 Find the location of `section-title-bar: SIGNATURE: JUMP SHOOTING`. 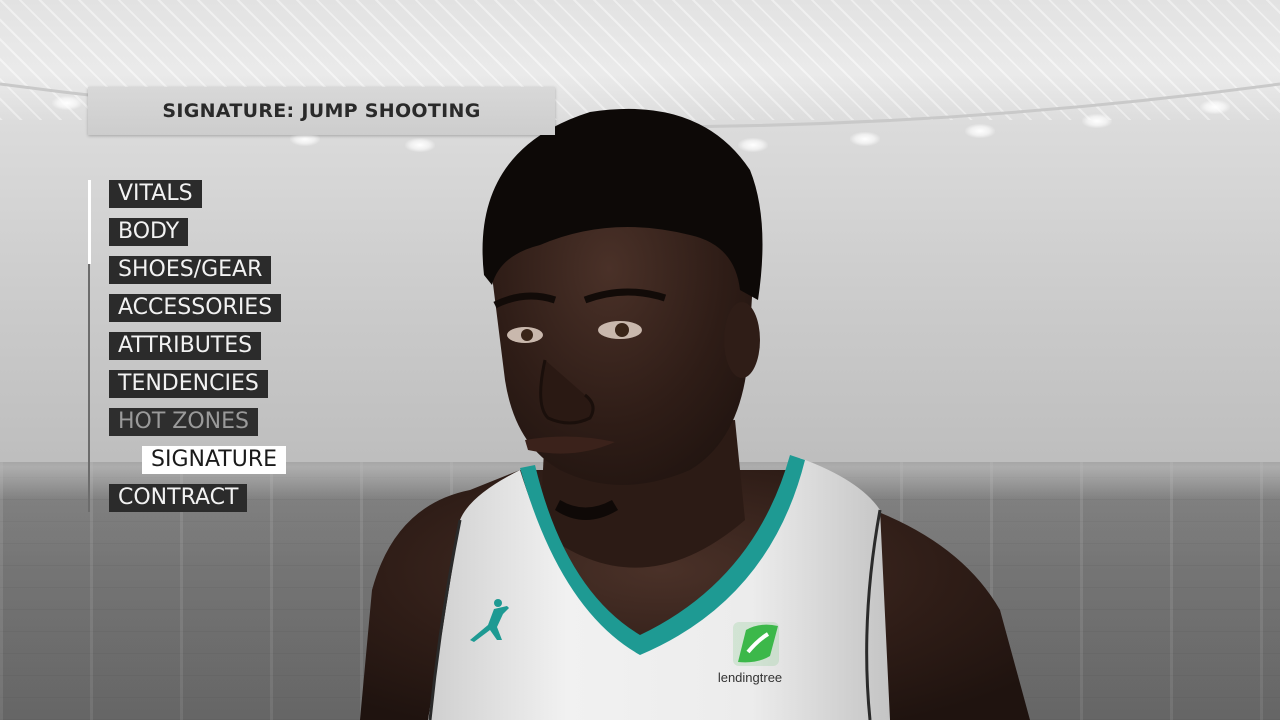

section-title-bar: SIGNATURE: JUMP SHOOTING is located at coordinates (321, 111).